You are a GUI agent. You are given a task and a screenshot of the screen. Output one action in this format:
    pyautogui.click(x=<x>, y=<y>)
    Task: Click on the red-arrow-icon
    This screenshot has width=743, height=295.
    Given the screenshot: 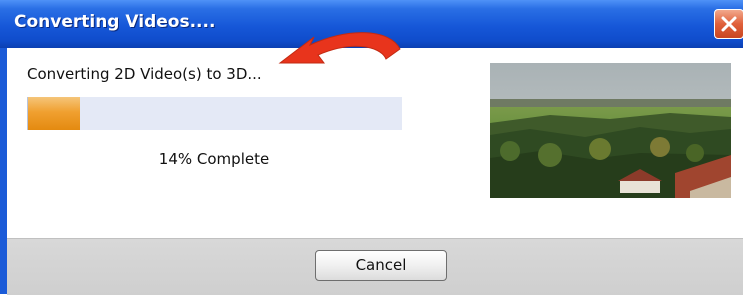 What is the action you would take?
    pyautogui.click(x=339, y=48)
    